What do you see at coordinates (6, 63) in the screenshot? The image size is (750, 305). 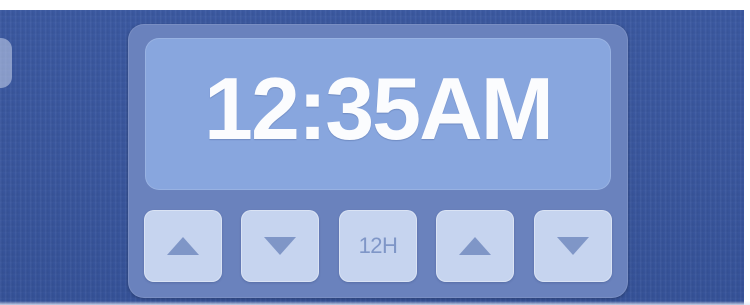 I see `side-tab` at bounding box center [6, 63].